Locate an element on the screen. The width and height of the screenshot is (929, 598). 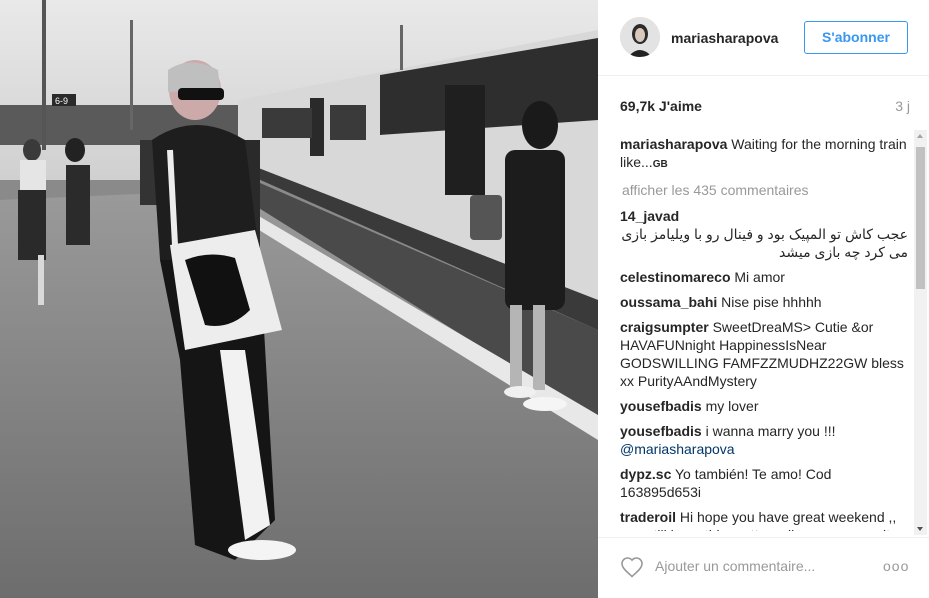
comment-item: oussama_bahi Nise pise hhhhh is located at coordinates (764, 302).